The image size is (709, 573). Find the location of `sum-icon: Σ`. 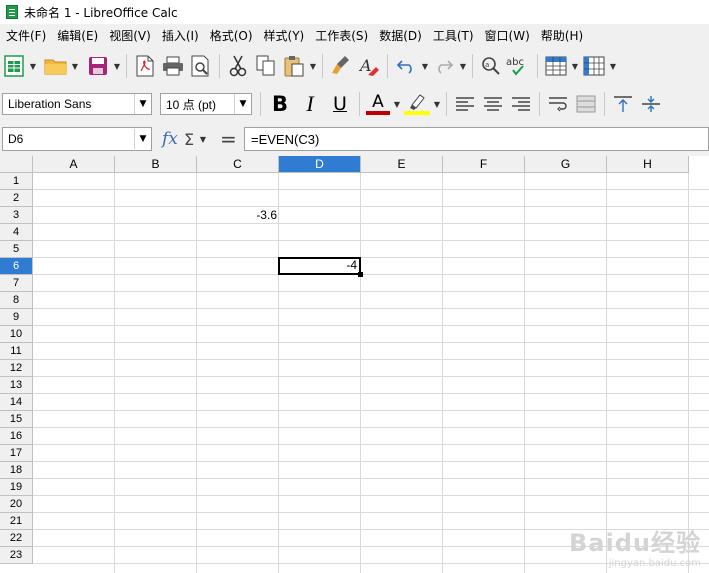

sum-icon: Σ is located at coordinates (191, 139).